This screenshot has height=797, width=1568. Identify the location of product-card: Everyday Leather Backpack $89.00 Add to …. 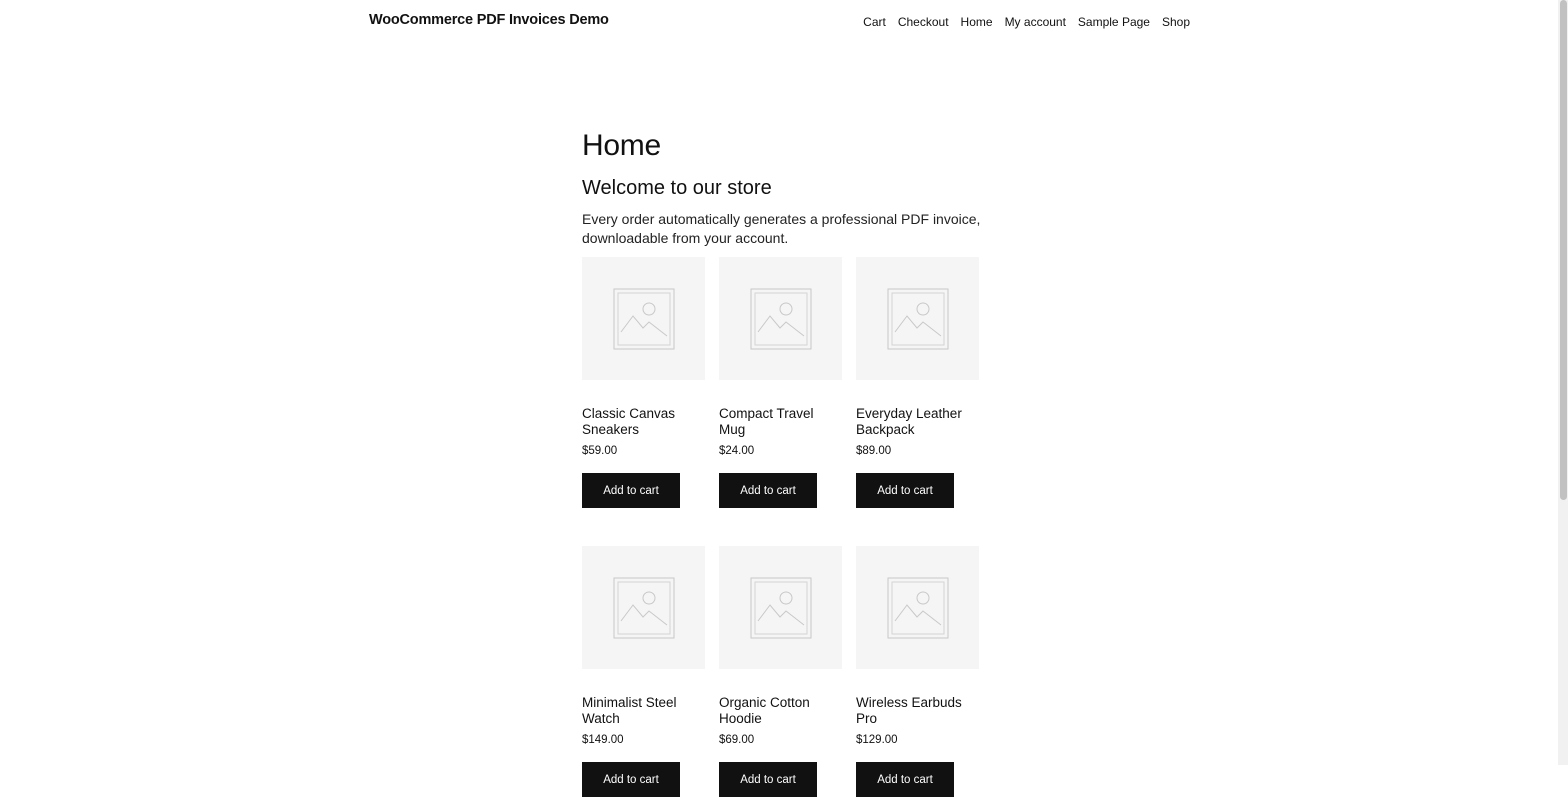
(917, 382).